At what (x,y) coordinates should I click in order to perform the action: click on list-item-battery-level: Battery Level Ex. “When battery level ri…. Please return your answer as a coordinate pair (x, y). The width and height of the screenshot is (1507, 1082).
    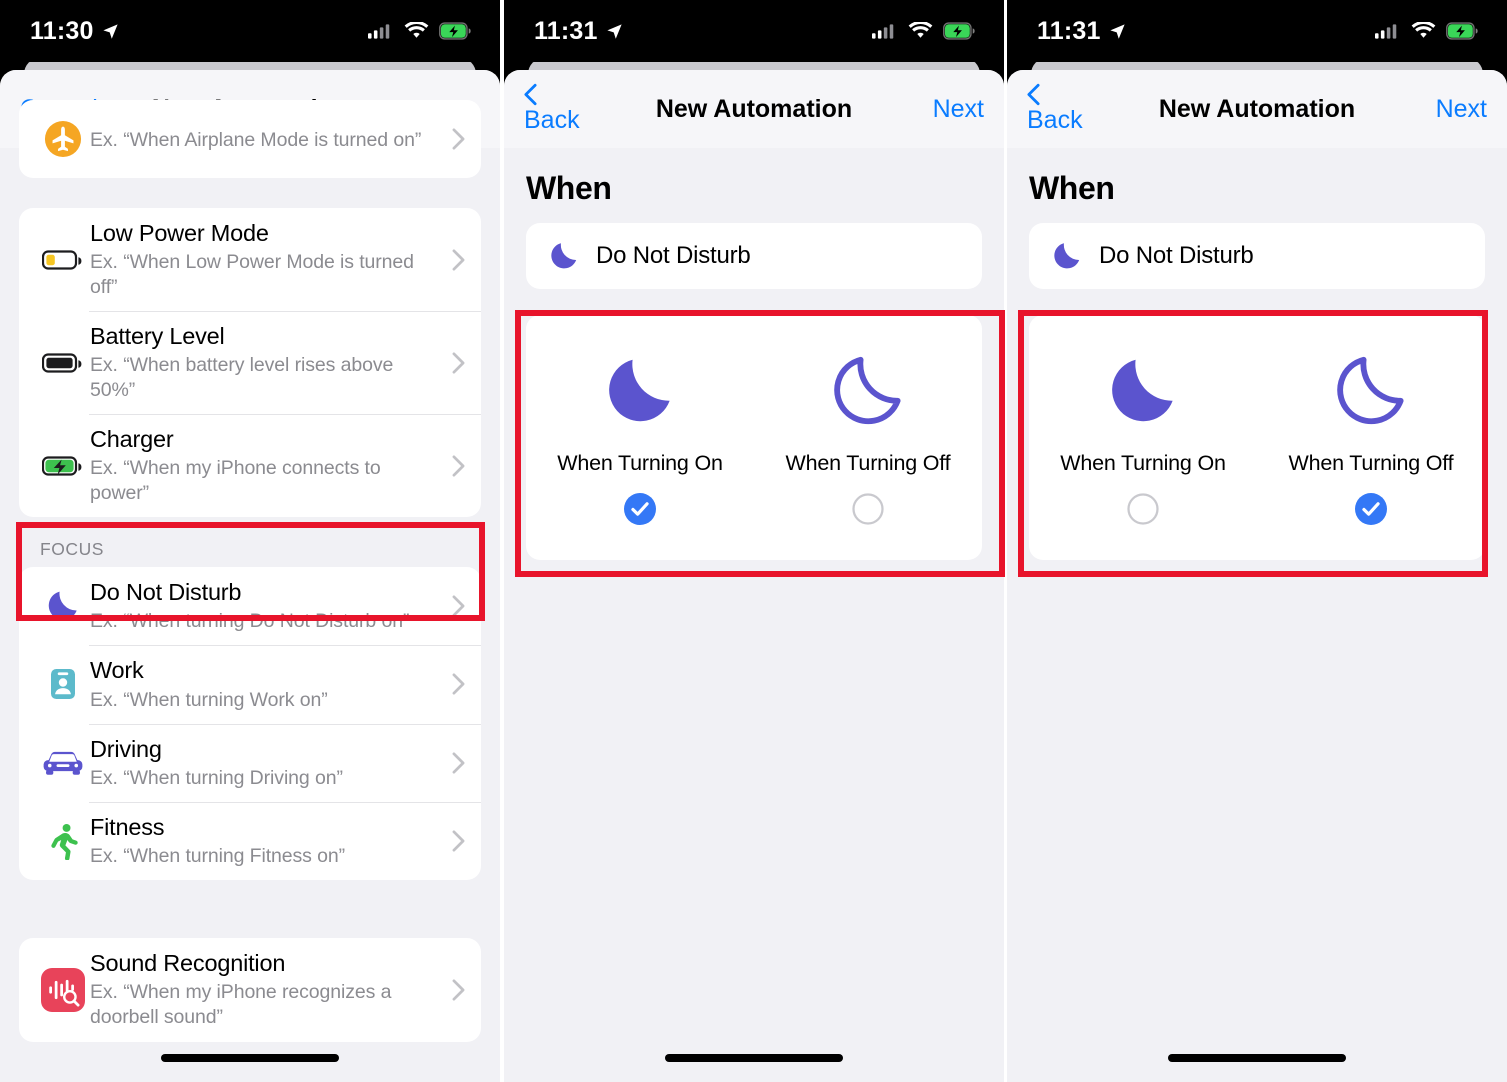
    Looking at the image, I should click on (250, 362).